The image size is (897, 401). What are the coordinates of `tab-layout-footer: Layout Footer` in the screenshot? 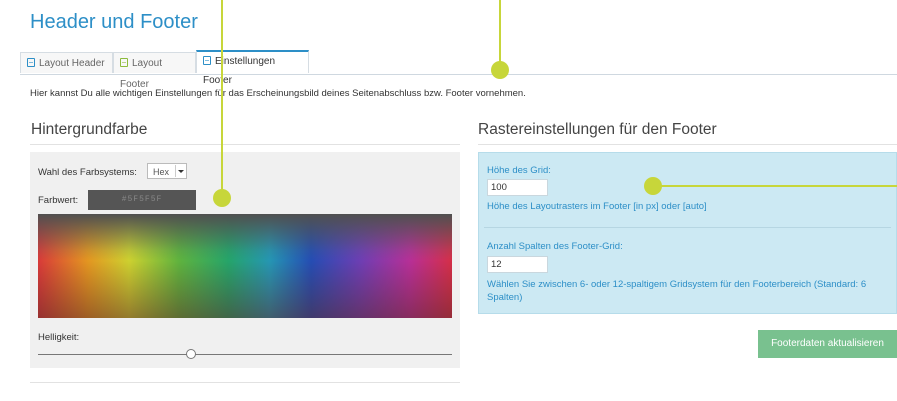 It's located at (154, 71).